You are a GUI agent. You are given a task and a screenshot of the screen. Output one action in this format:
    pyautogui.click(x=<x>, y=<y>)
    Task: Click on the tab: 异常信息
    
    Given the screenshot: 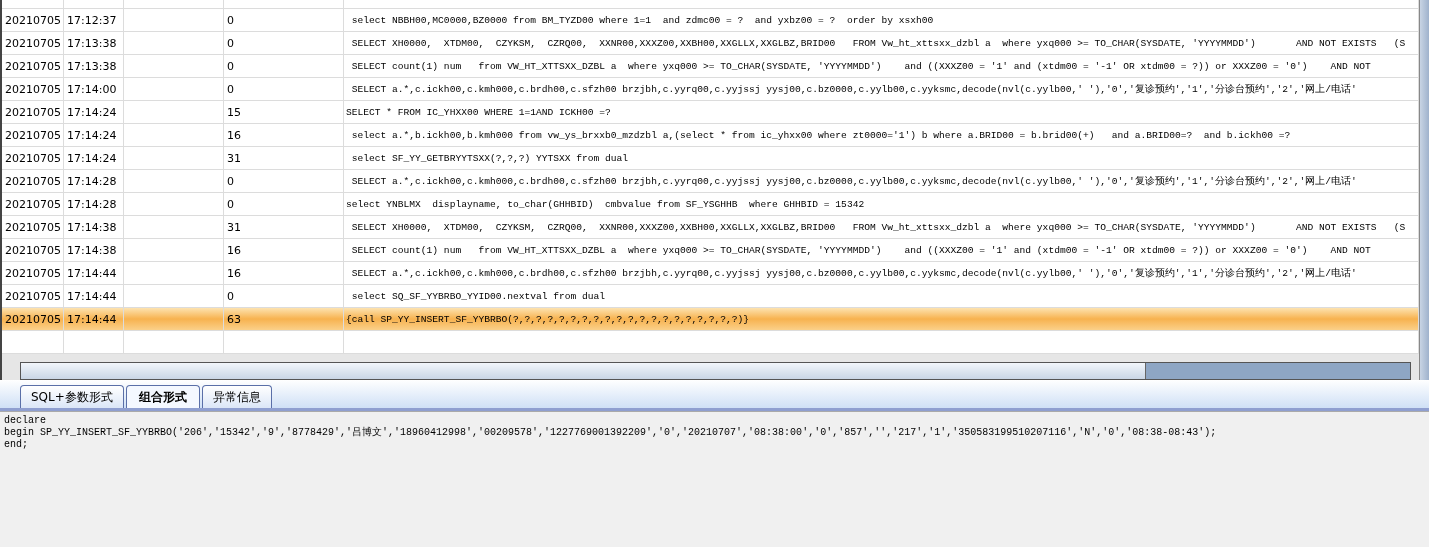 What is the action you would take?
    pyautogui.click(x=236, y=396)
    